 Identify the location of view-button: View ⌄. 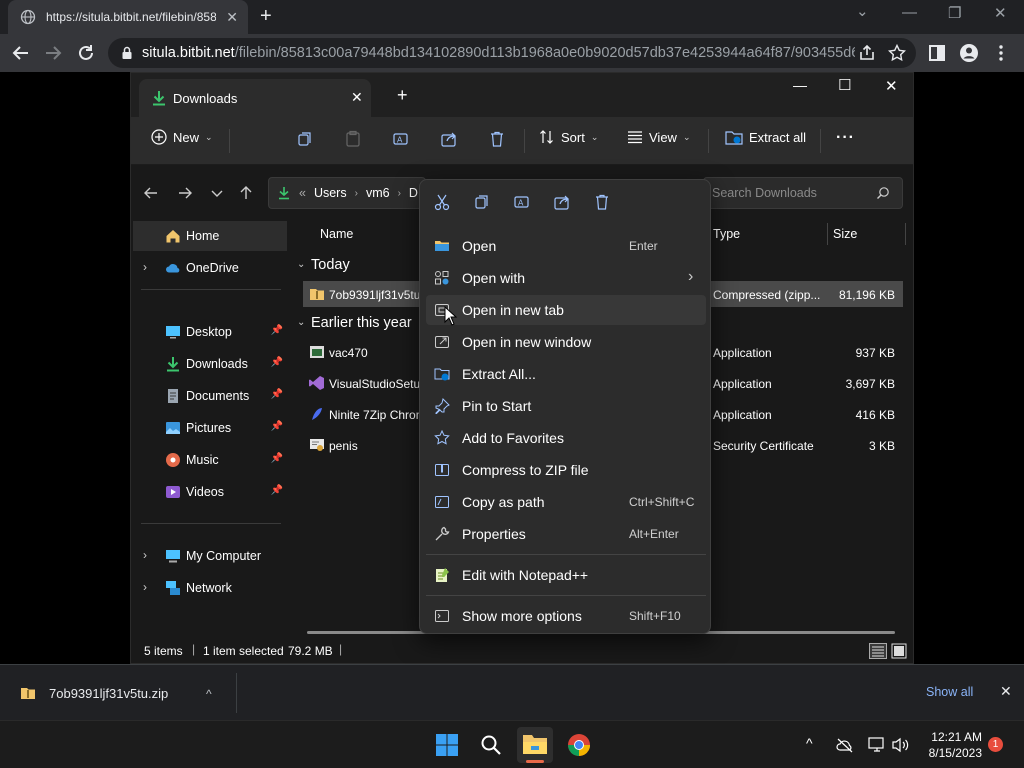
(659, 137).